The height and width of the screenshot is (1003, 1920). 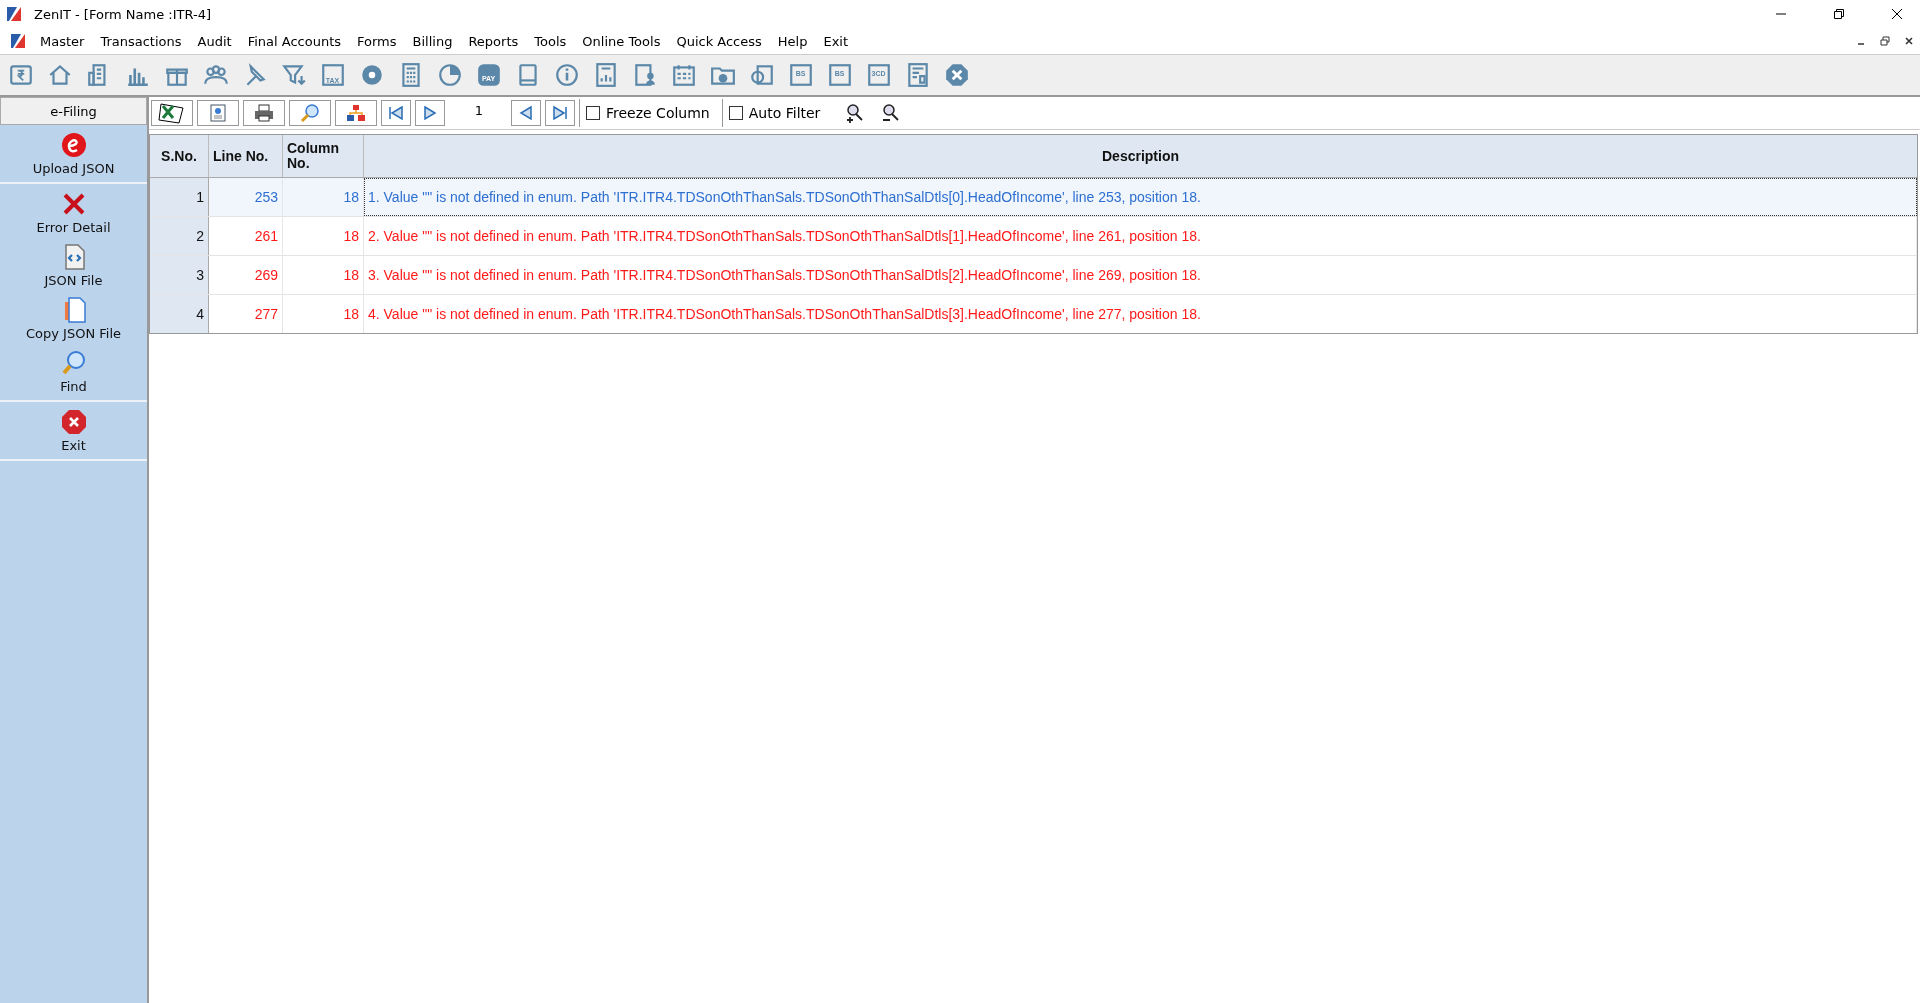 I want to click on rupee-icon, so click(x=20, y=75).